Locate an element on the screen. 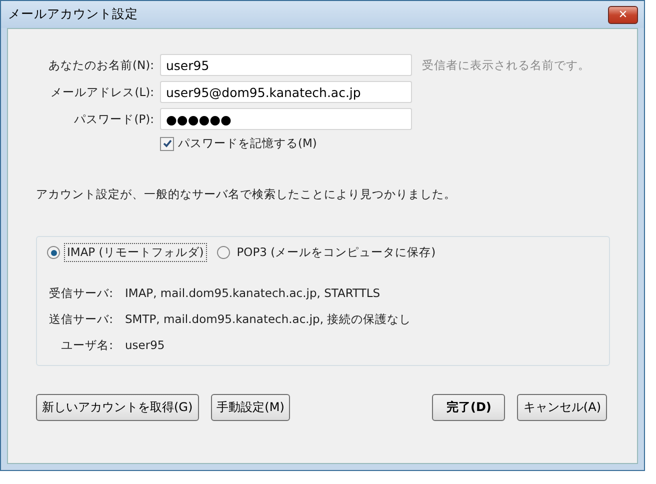  checkbox is located at coordinates (167, 143).